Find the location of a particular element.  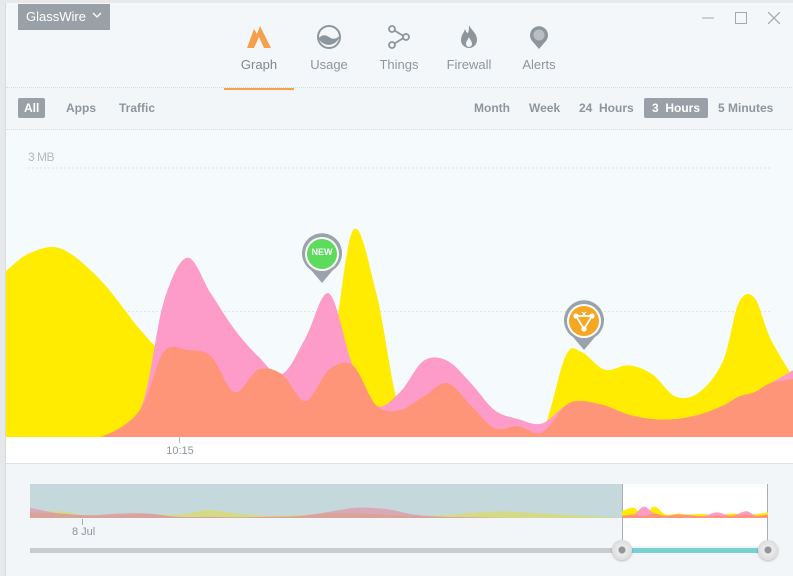

close-button is located at coordinates (774, 20).